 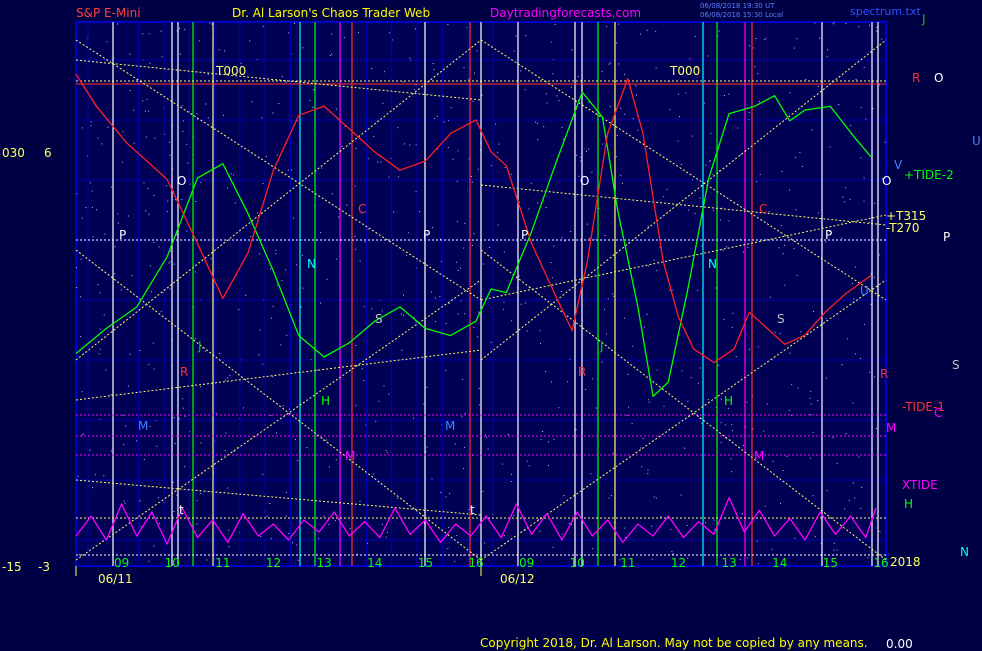 I want to click on instrument-title: S&P E-Mini, so click(x=108, y=13).